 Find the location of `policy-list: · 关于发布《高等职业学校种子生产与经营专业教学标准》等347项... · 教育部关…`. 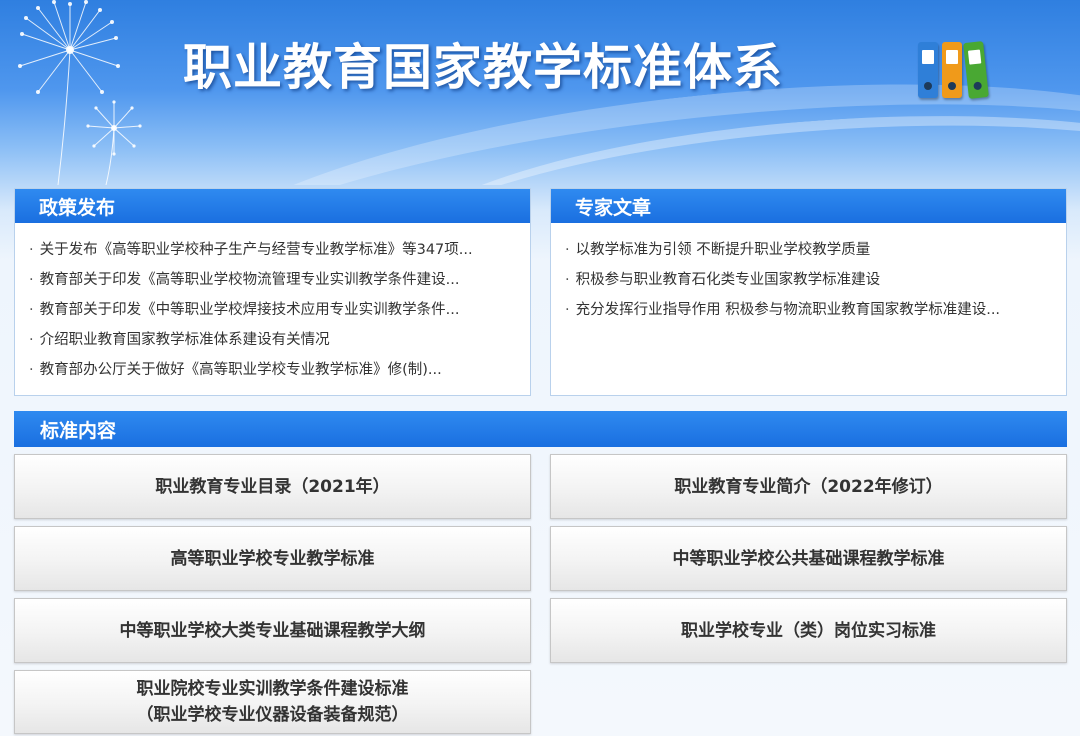

policy-list: · 关于发布《高等职业学校种子生产与经营专业教学标准》等347项... · 教育部关… is located at coordinates (271, 312).